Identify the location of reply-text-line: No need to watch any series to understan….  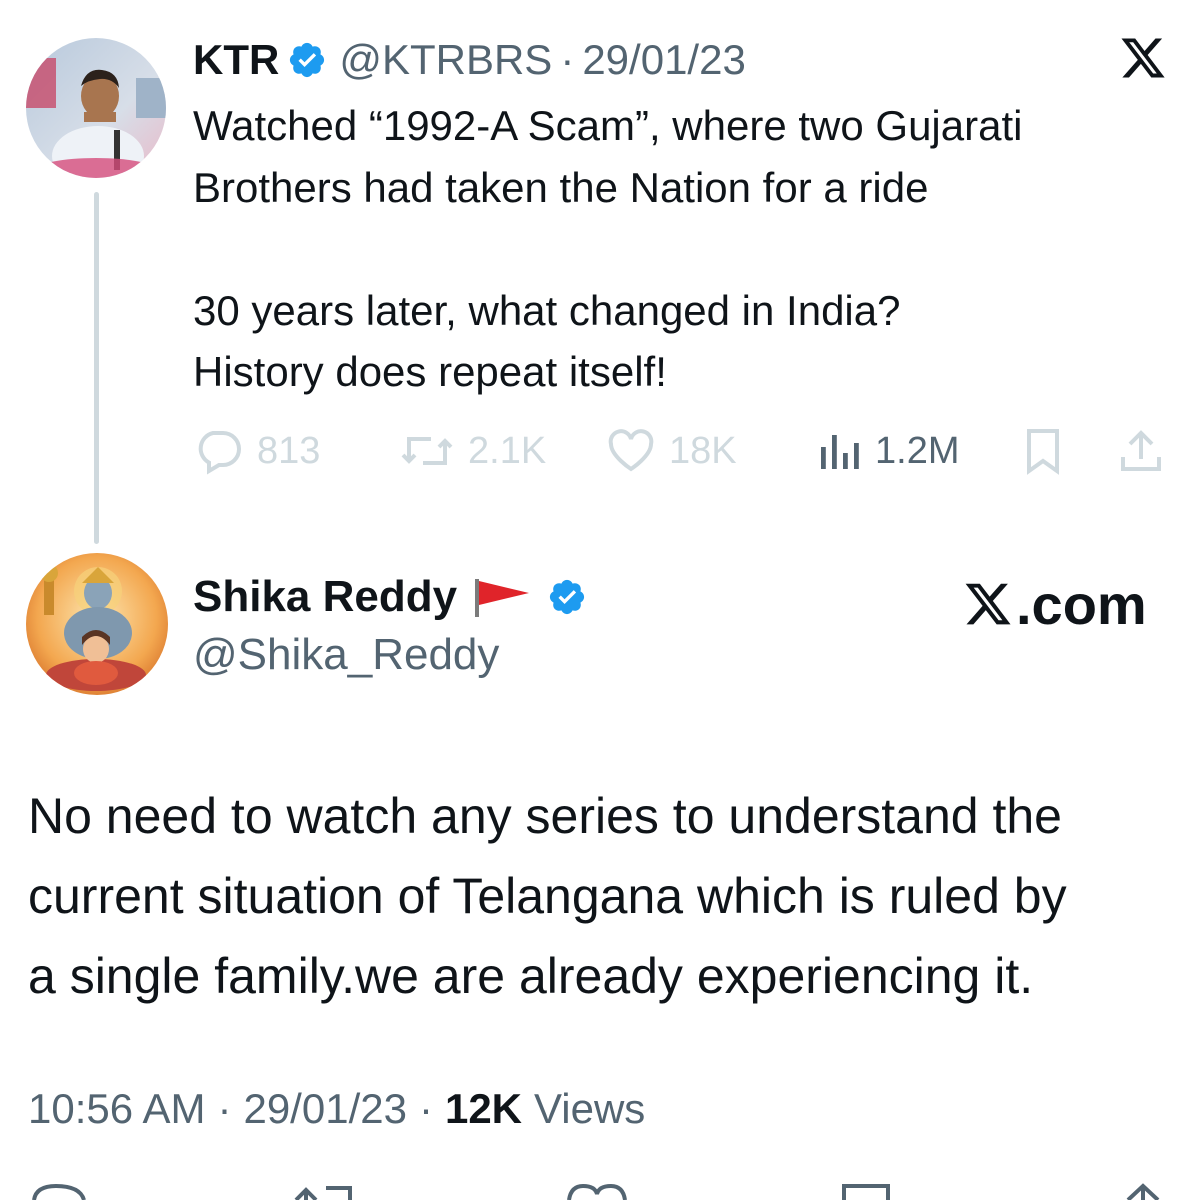
(545, 816).